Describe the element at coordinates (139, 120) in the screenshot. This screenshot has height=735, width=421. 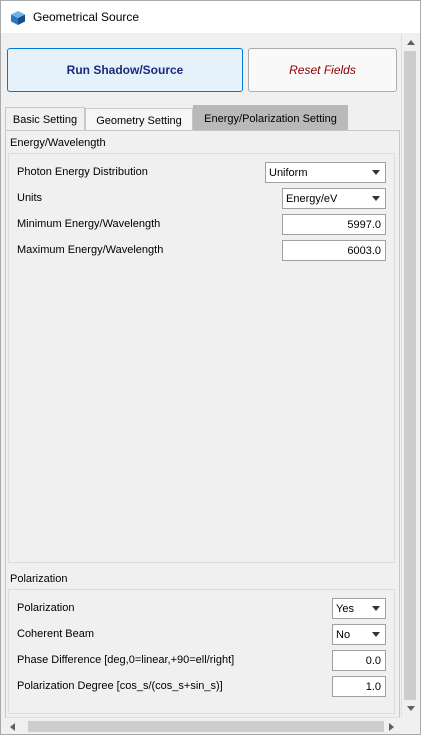
I see `tab-geometry-setting: Geometry Setting` at that location.